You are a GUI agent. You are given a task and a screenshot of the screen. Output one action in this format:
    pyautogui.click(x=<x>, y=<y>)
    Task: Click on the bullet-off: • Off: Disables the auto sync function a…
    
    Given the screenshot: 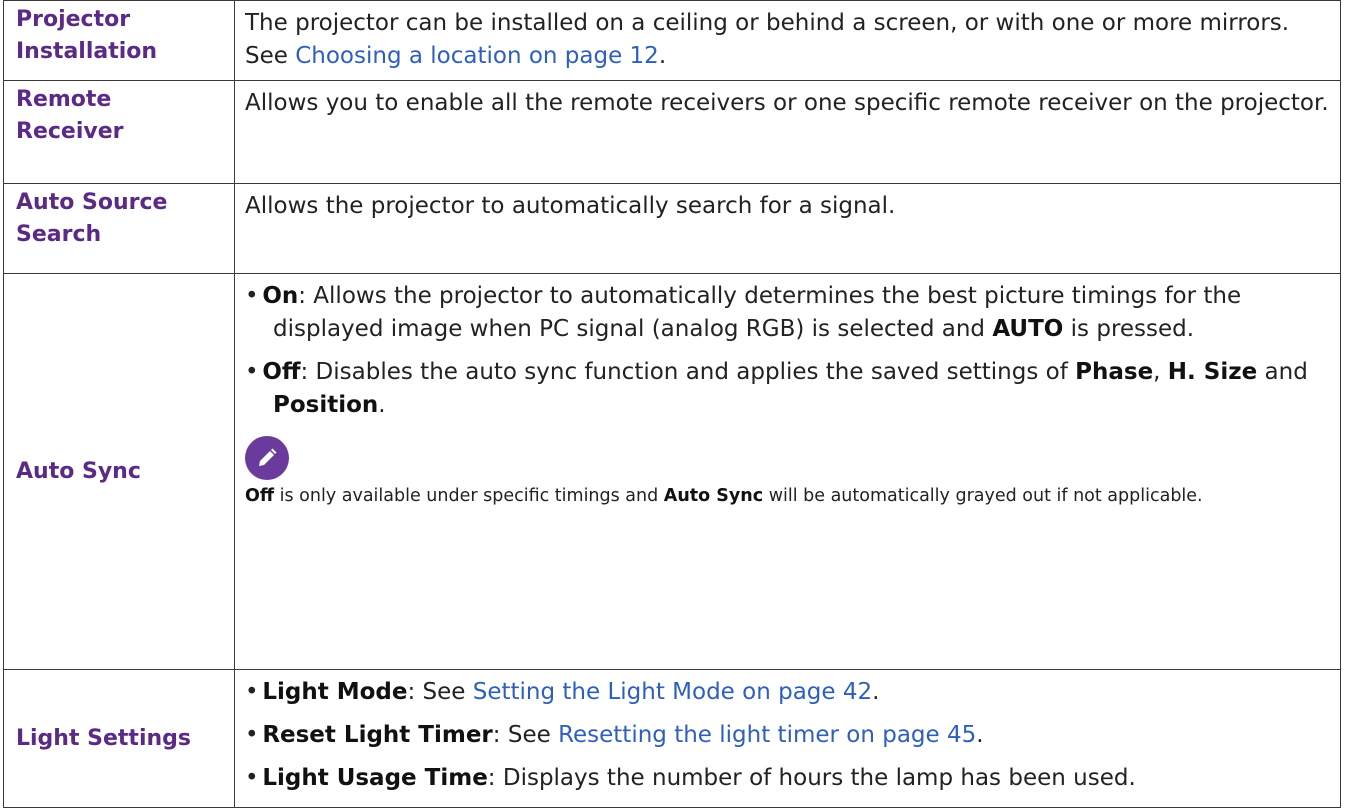 What is the action you would take?
    pyautogui.click(x=776, y=388)
    